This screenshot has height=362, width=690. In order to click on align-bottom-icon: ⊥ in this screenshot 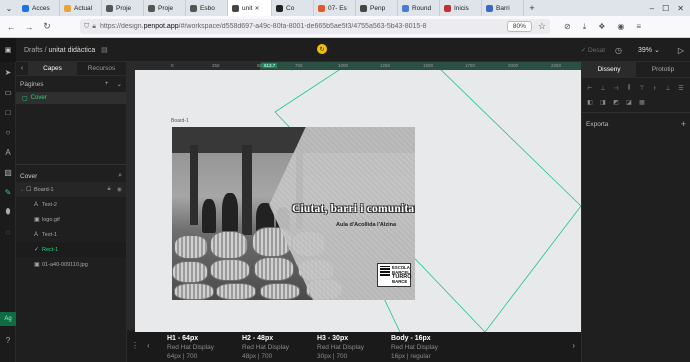, I will do `click(668, 88)`.